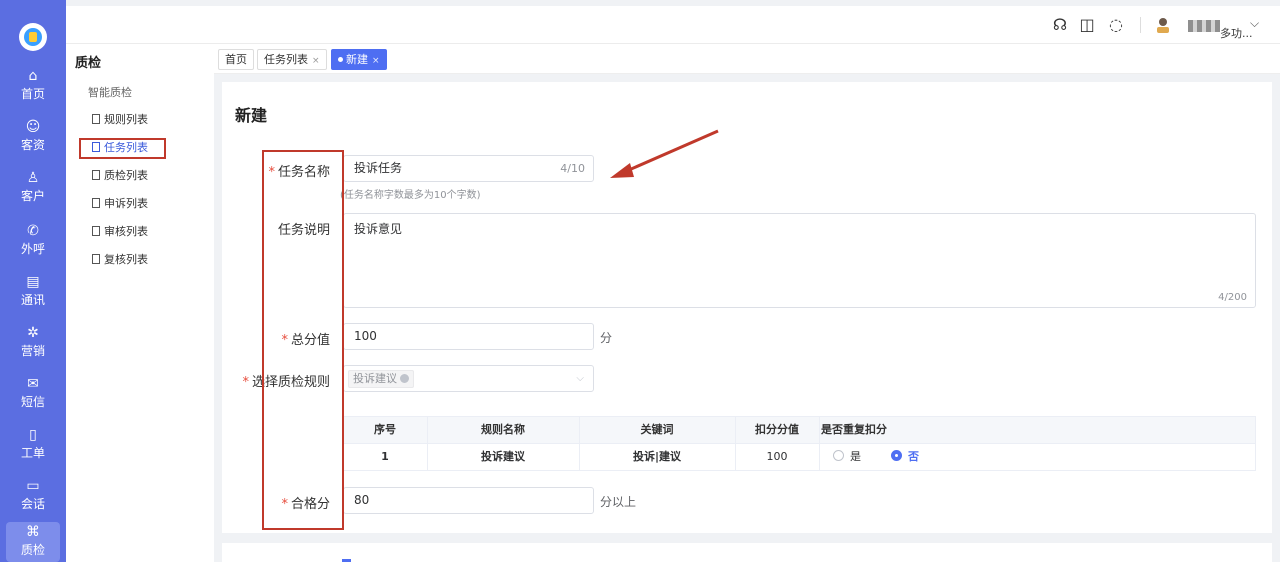  What do you see at coordinates (122, 148) in the screenshot?
I see `annotation-box-task-list` at bounding box center [122, 148].